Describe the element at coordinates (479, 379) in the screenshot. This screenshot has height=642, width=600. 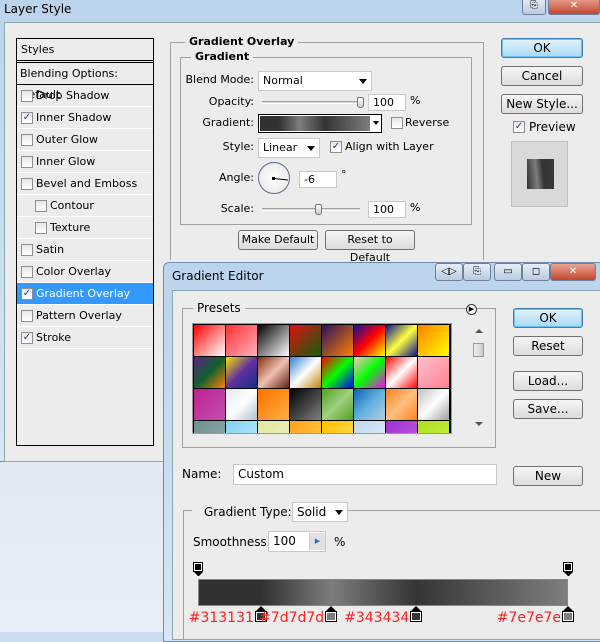
I see `presets-scrollbar` at that location.